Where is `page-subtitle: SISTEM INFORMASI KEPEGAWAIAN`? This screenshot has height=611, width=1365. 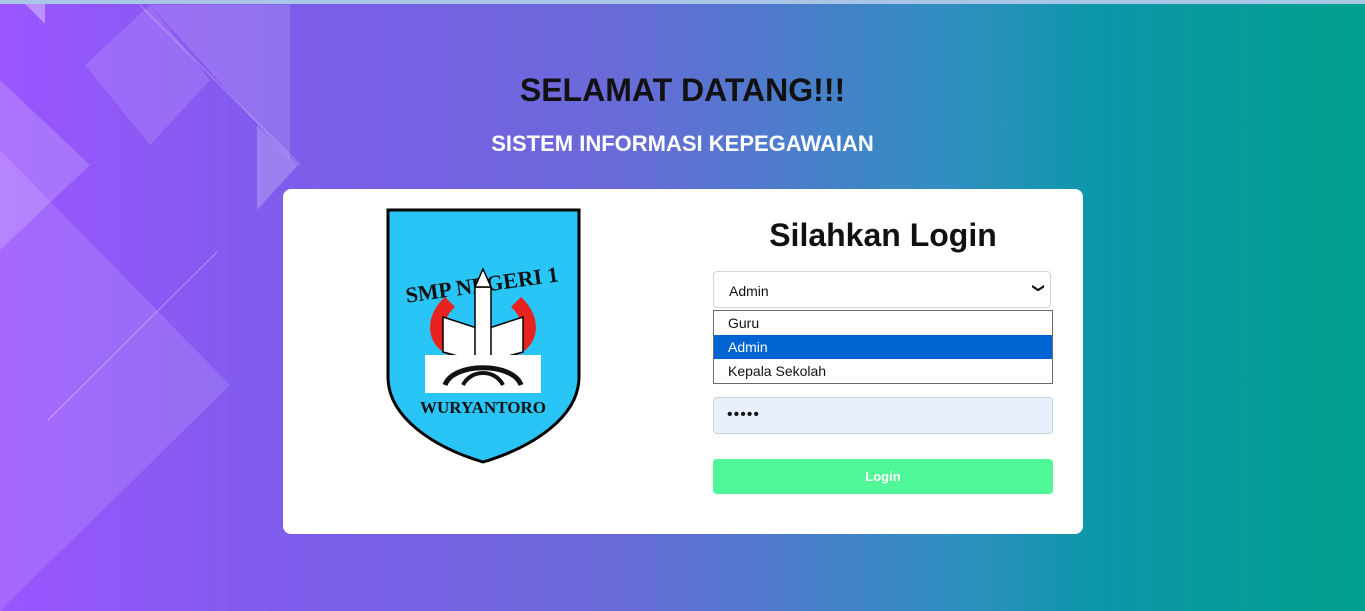
page-subtitle: SISTEM INFORMASI KEPEGAWAIAN is located at coordinates (682, 143).